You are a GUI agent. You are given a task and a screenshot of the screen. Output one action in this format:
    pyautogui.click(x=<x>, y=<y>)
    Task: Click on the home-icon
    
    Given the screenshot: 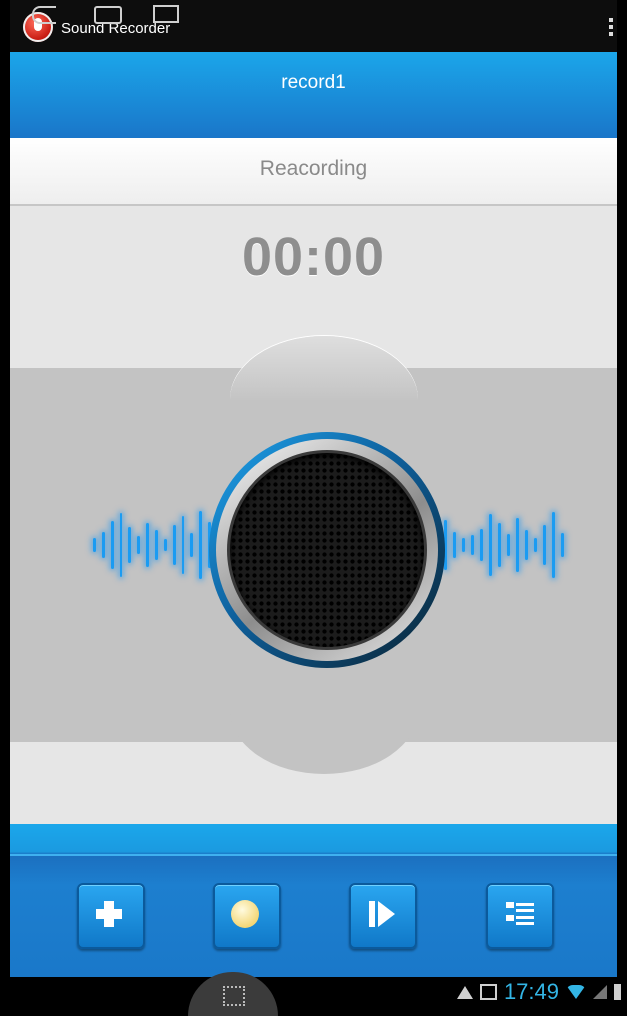 What is the action you would take?
    pyautogui.click(x=108, y=15)
    